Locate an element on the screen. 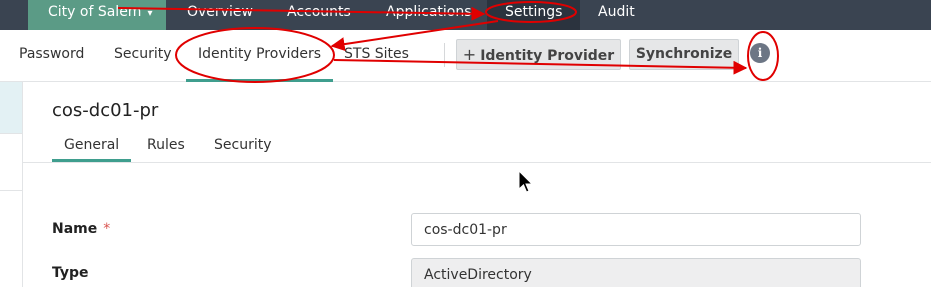 The width and height of the screenshot is (931, 287). tab-provider-security: Security is located at coordinates (243, 146).